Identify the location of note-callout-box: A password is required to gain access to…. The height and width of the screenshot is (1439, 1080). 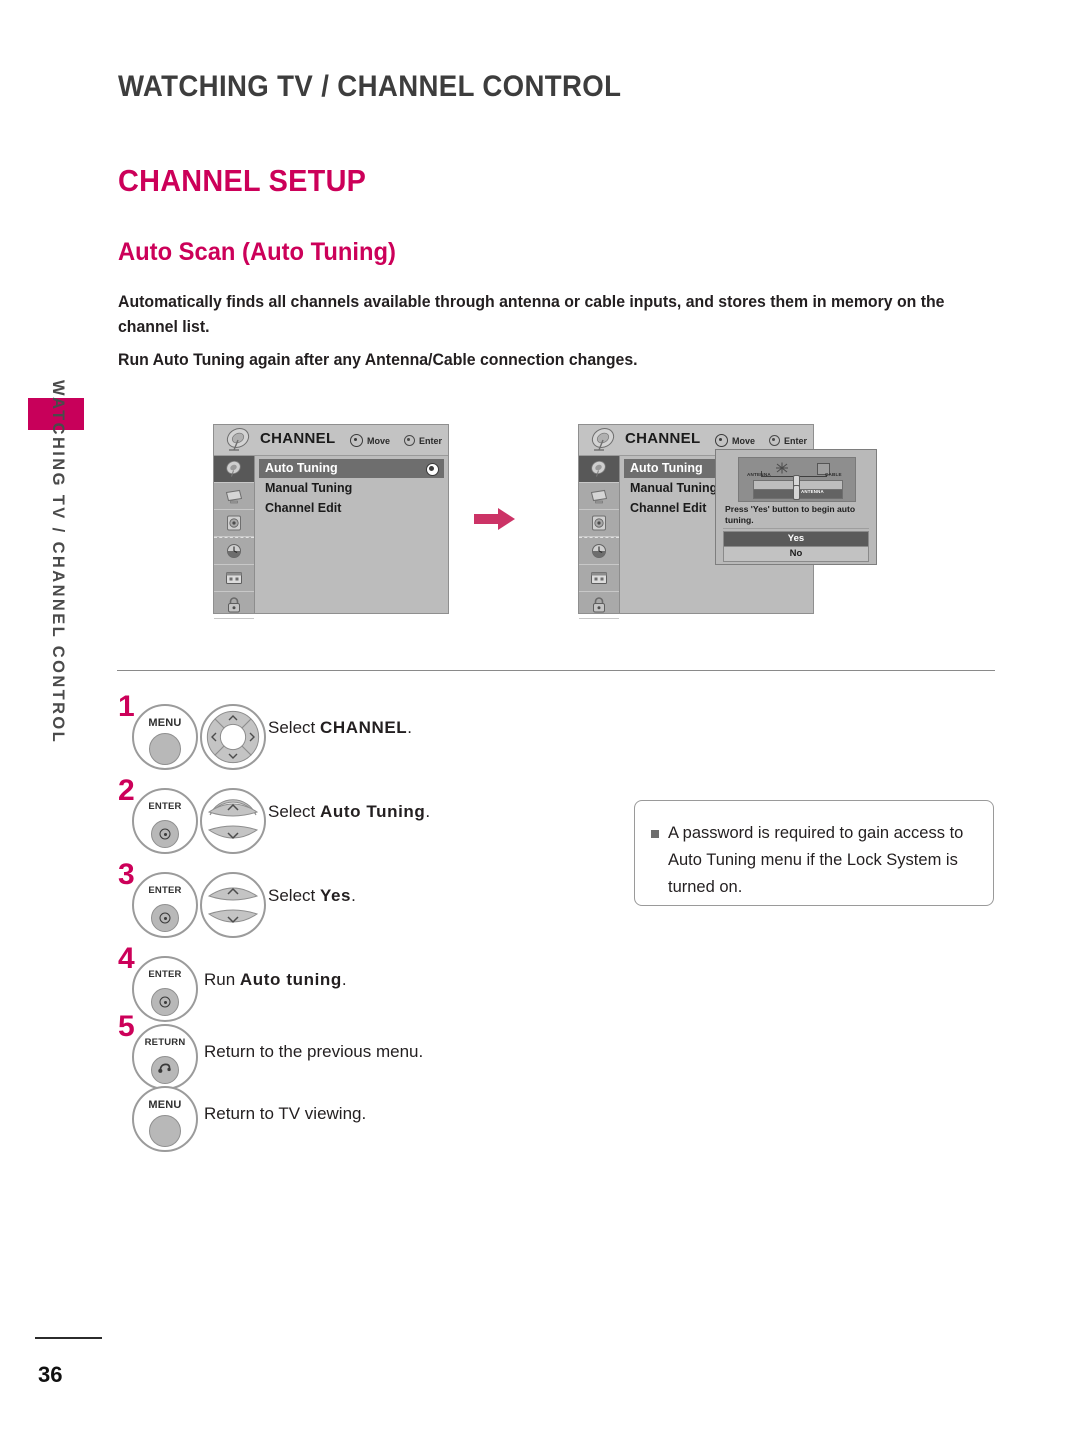
(814, 853).